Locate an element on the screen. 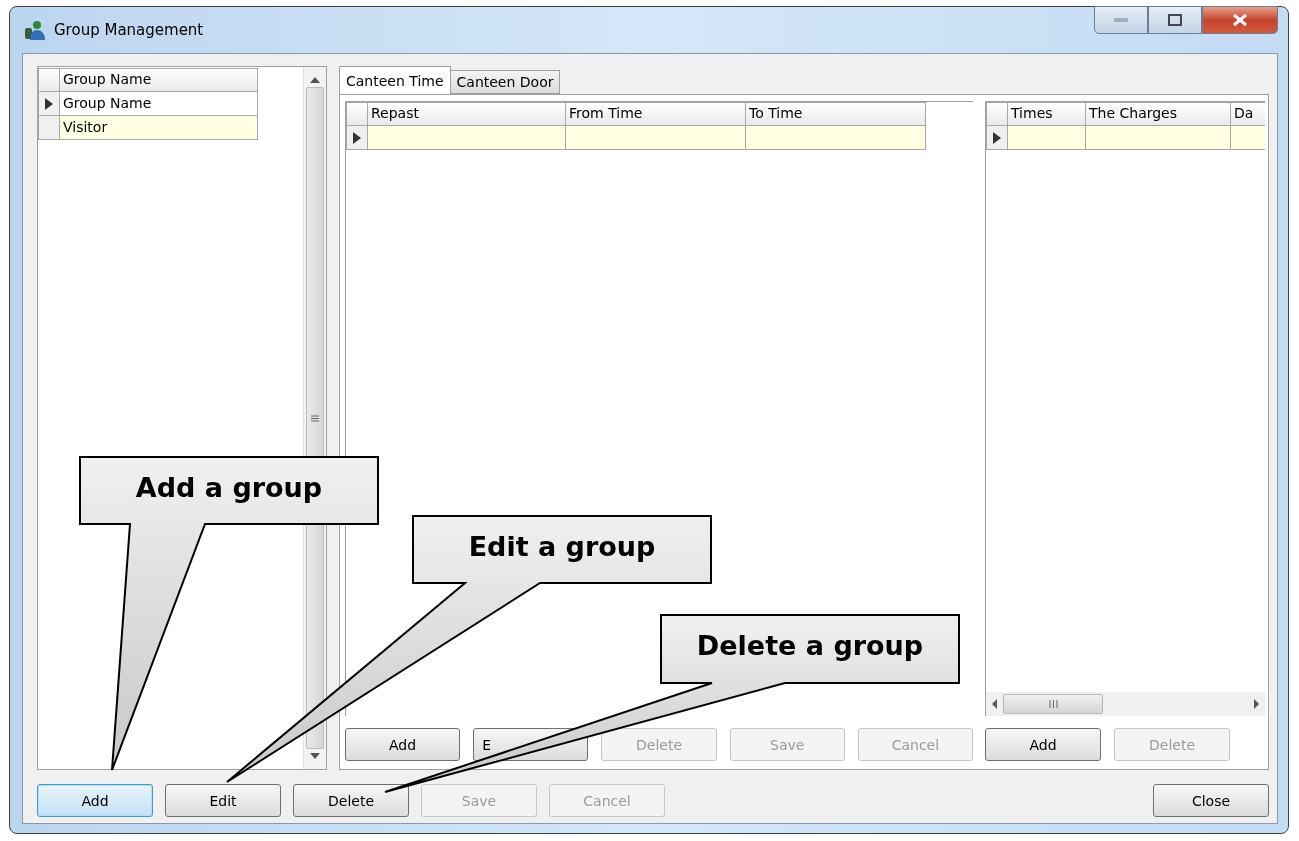 The image size is (1299, 841). tab: Canteen Door is located at coordinates (505, 82).